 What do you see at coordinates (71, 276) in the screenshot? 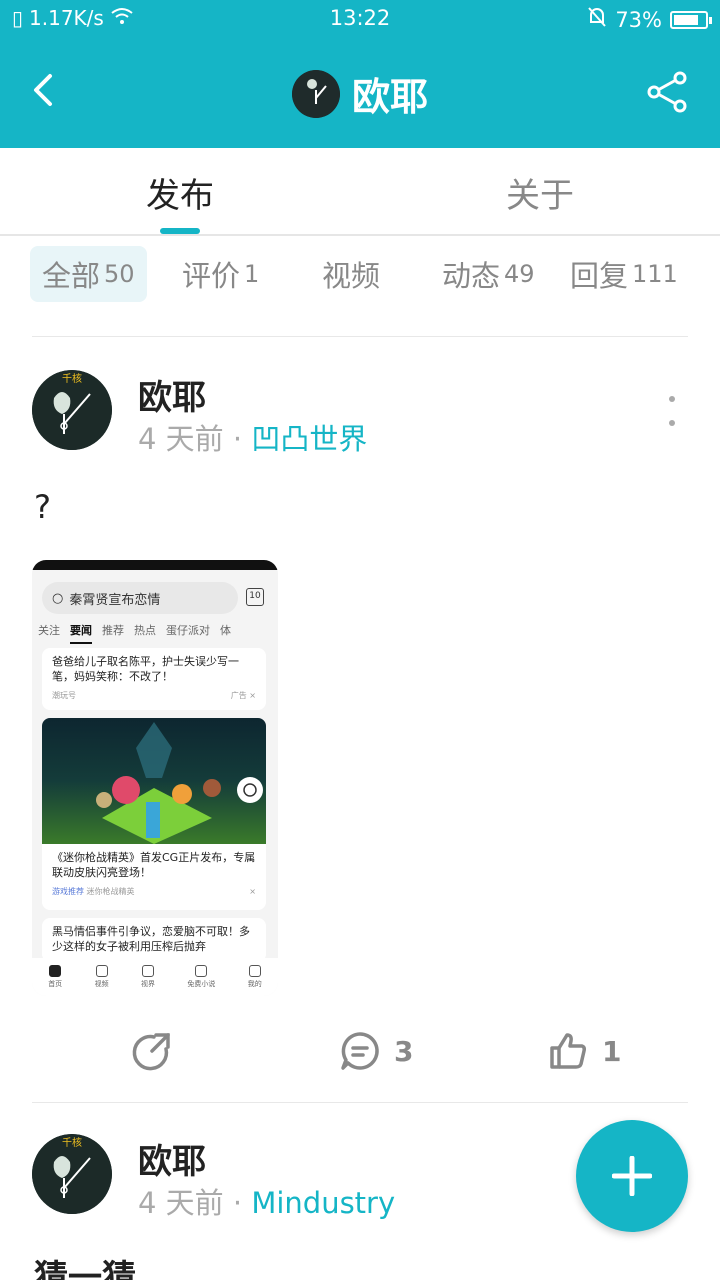
I see `filter-label: 全部` at bounding box center [71, 276].